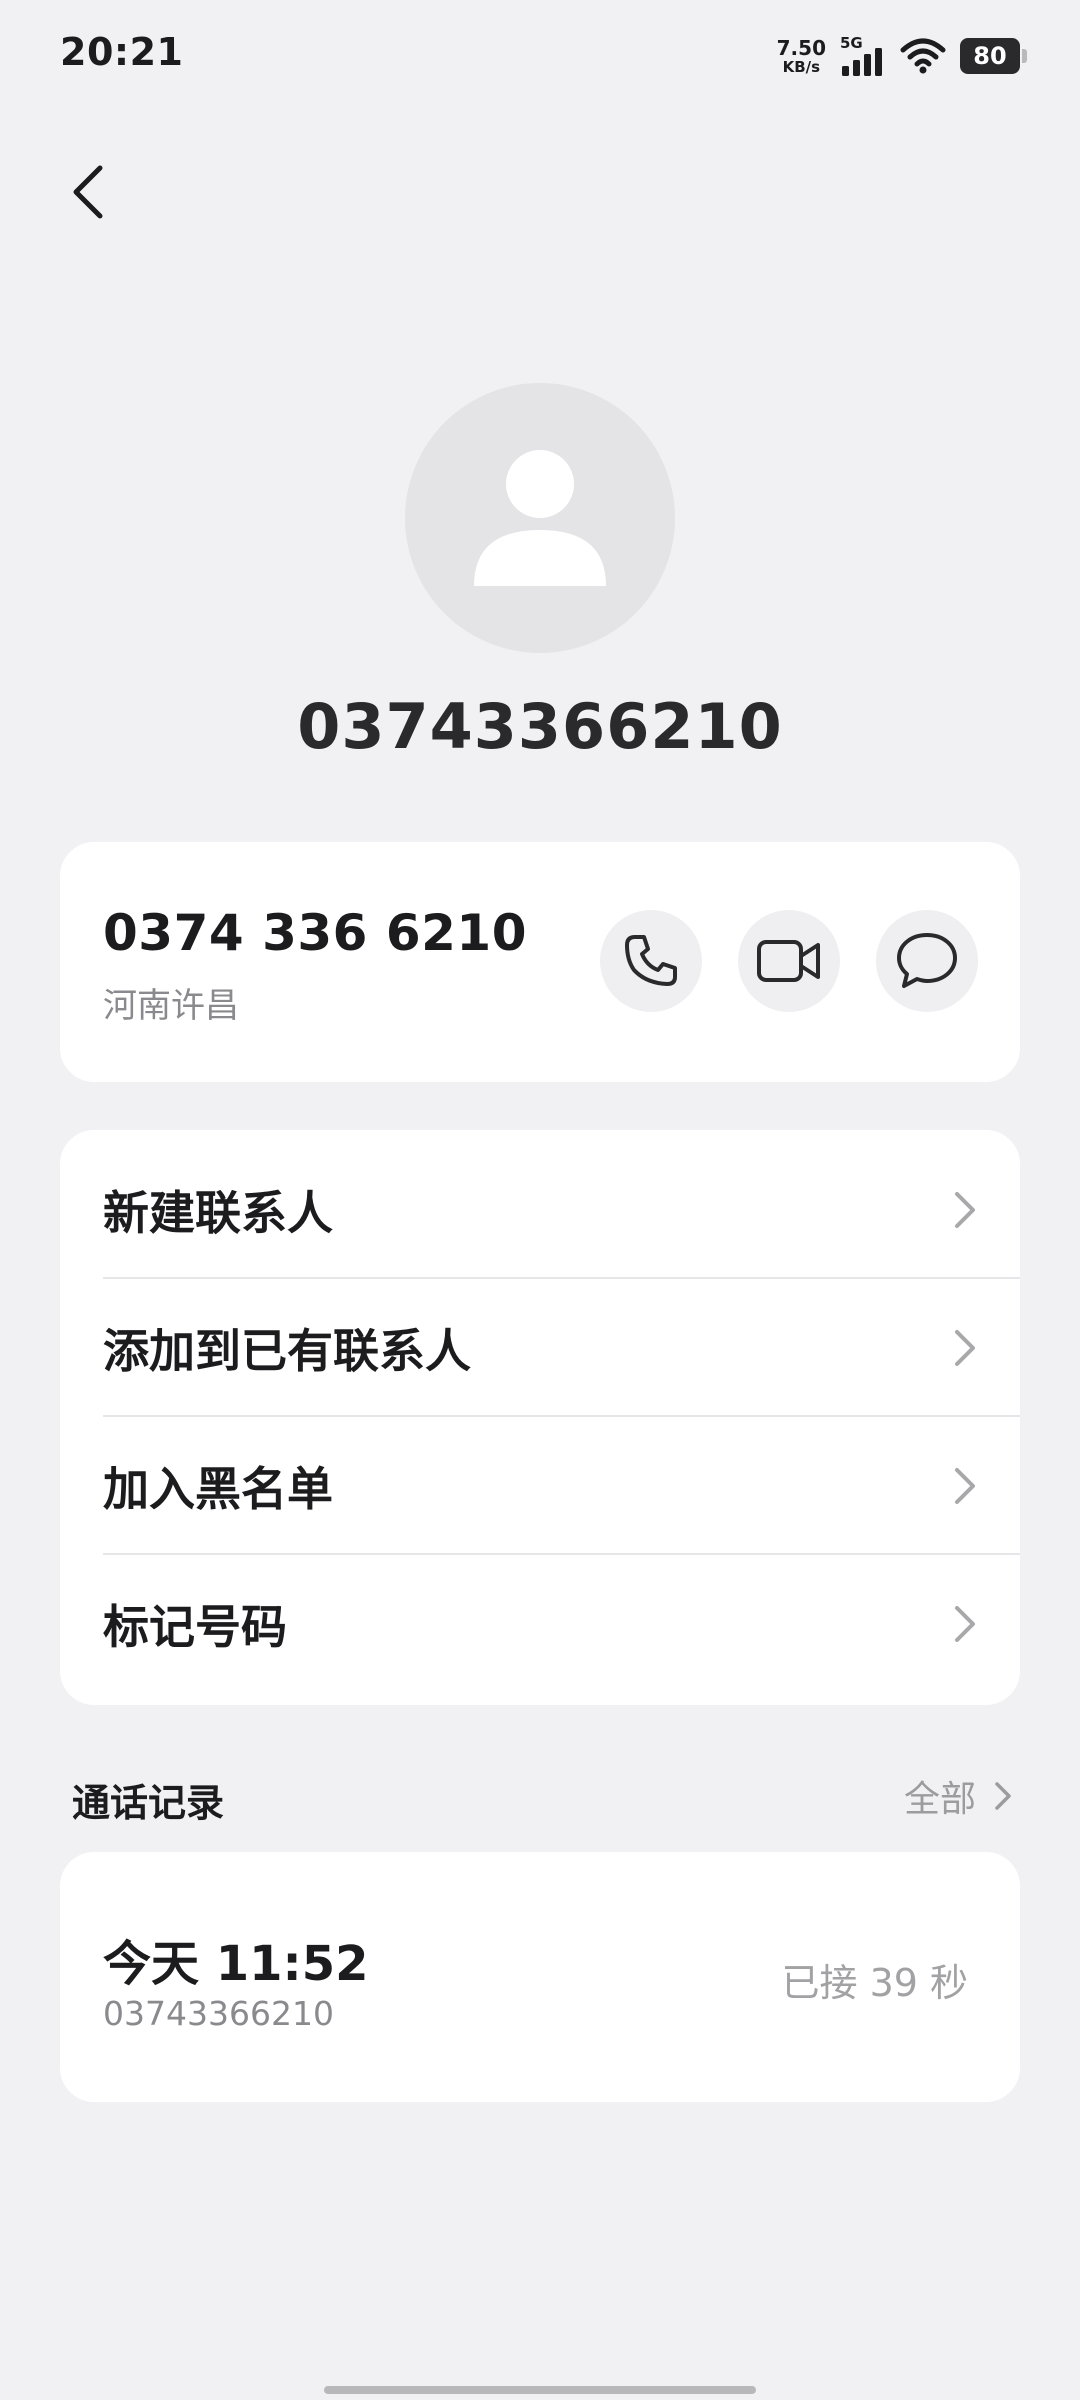  What do you see at coordinates (923, 56) in the screenshot?
I see `wifi-icon` at bounding box center [923, 56].